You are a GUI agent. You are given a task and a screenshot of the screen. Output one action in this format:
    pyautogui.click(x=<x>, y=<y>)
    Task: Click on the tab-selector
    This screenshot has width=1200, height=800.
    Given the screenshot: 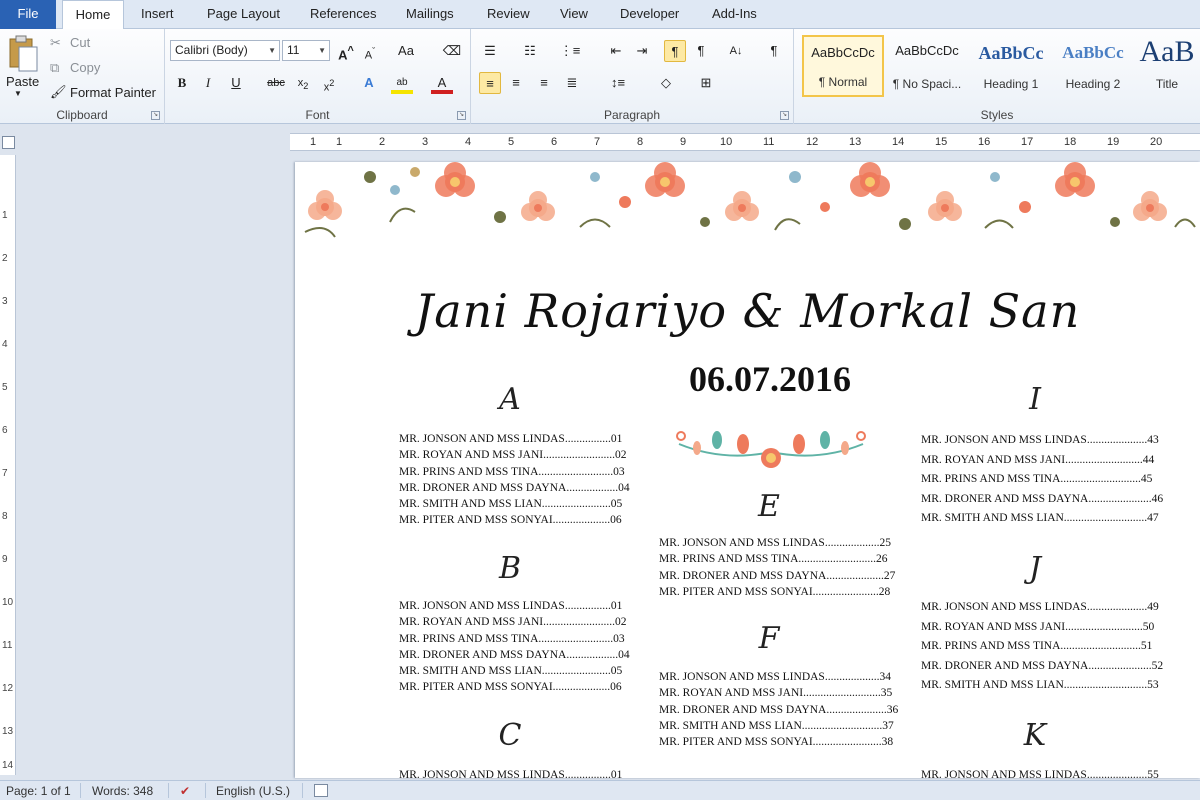 What is the action you would take?
    pyautogui.click(x=8, y=142)
    